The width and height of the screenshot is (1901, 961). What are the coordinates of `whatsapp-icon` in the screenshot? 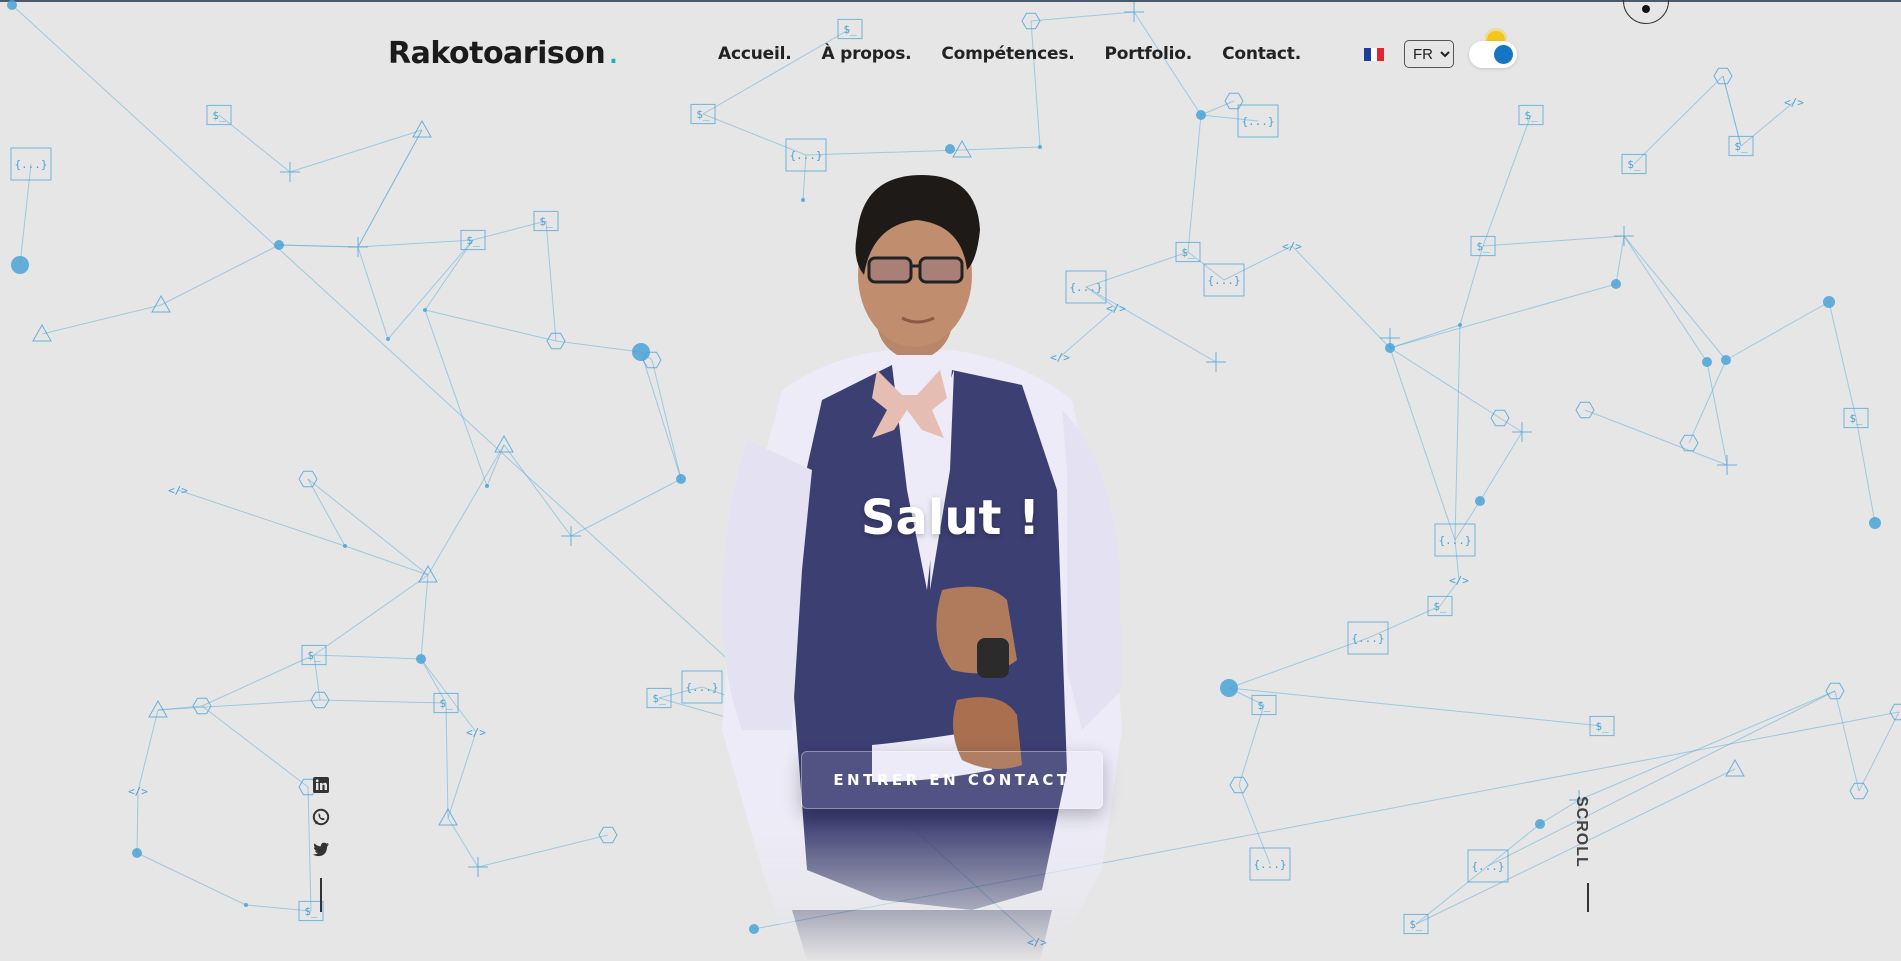 It's located at (321, 817).